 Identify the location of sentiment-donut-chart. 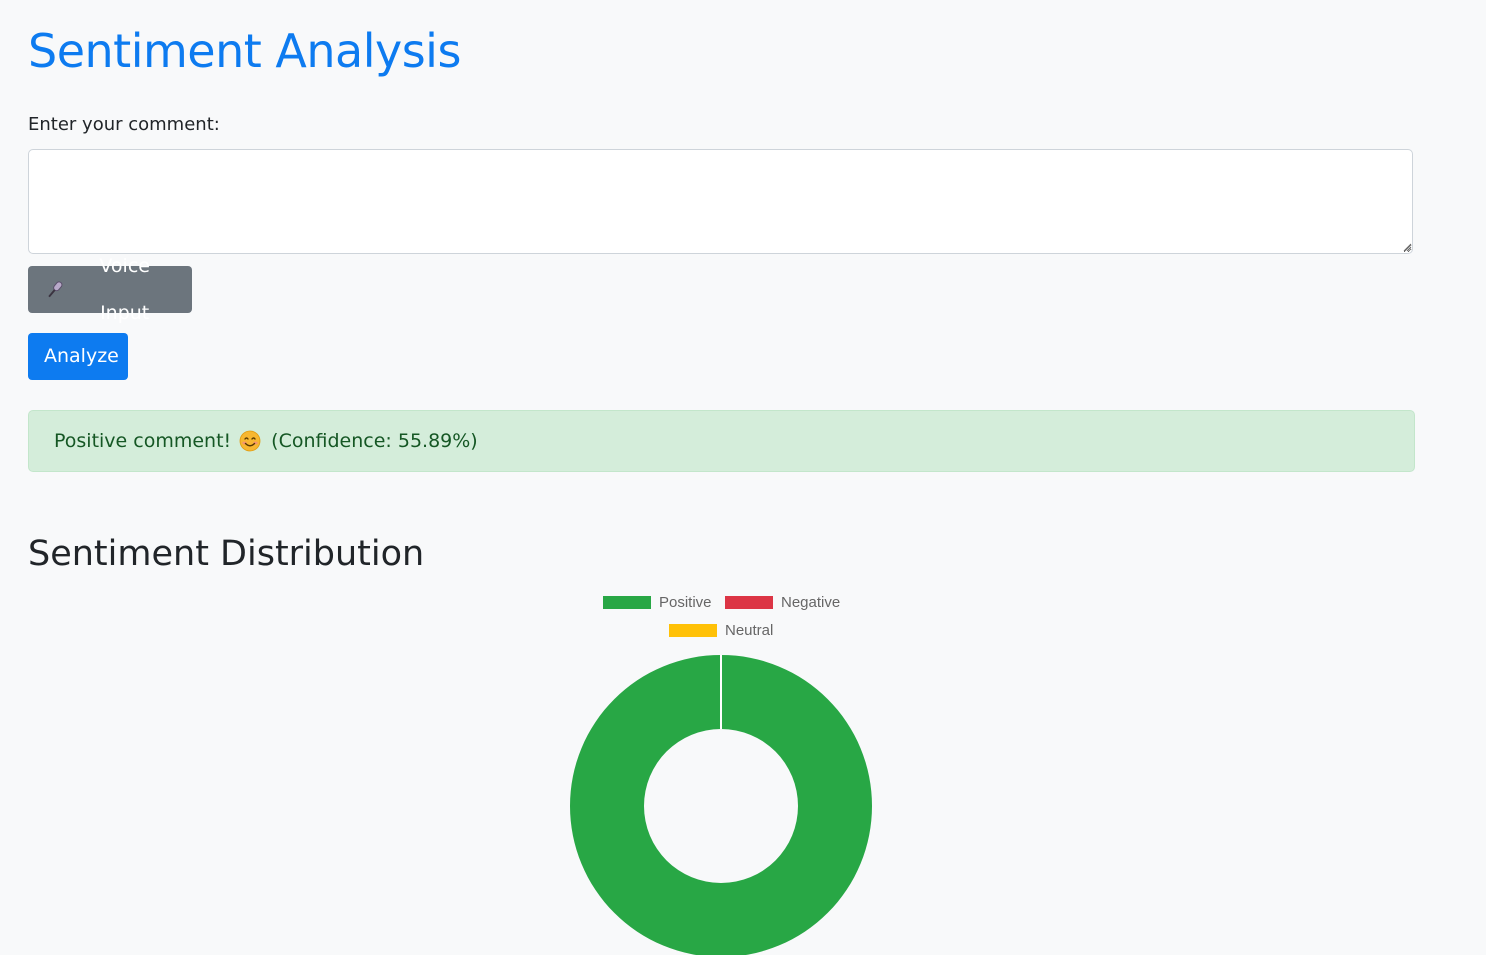
(721, 805).